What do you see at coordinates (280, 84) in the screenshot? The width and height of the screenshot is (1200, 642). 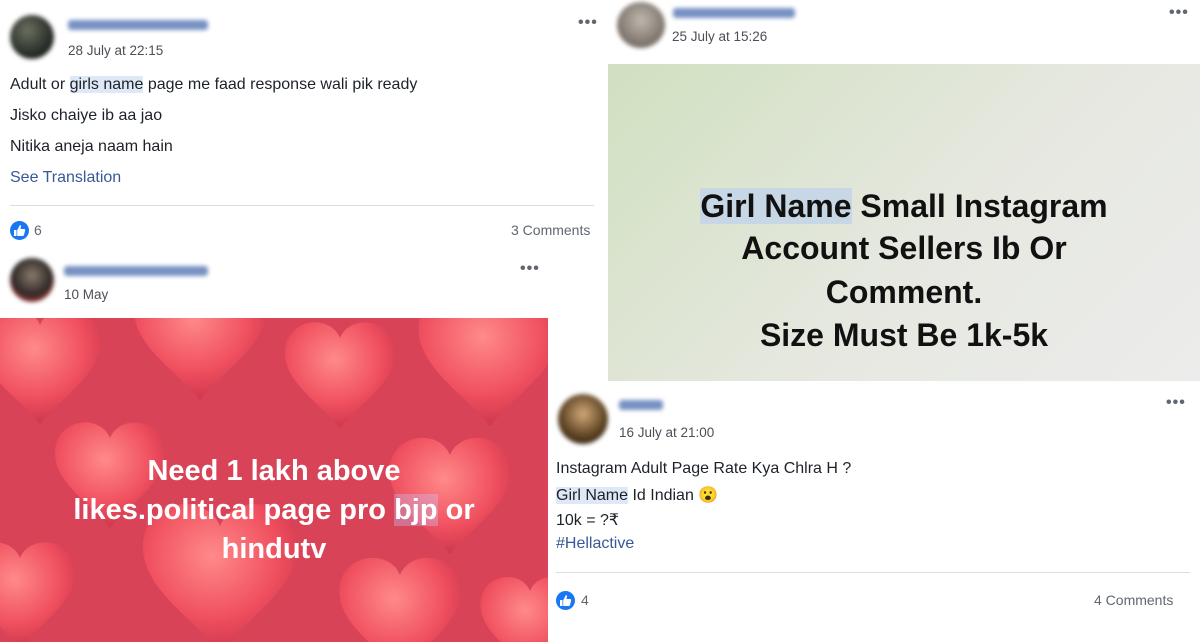 I see `text-segment: page me faad response wali pik ready` at bounding box center [280, 84].